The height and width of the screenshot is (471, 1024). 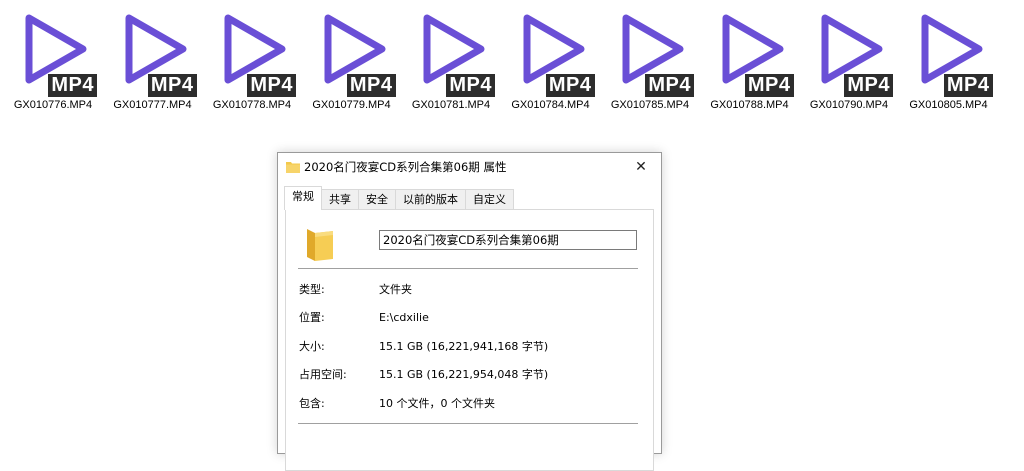 I want to click on property-value: 文件夹, so click(x=395, y=289).